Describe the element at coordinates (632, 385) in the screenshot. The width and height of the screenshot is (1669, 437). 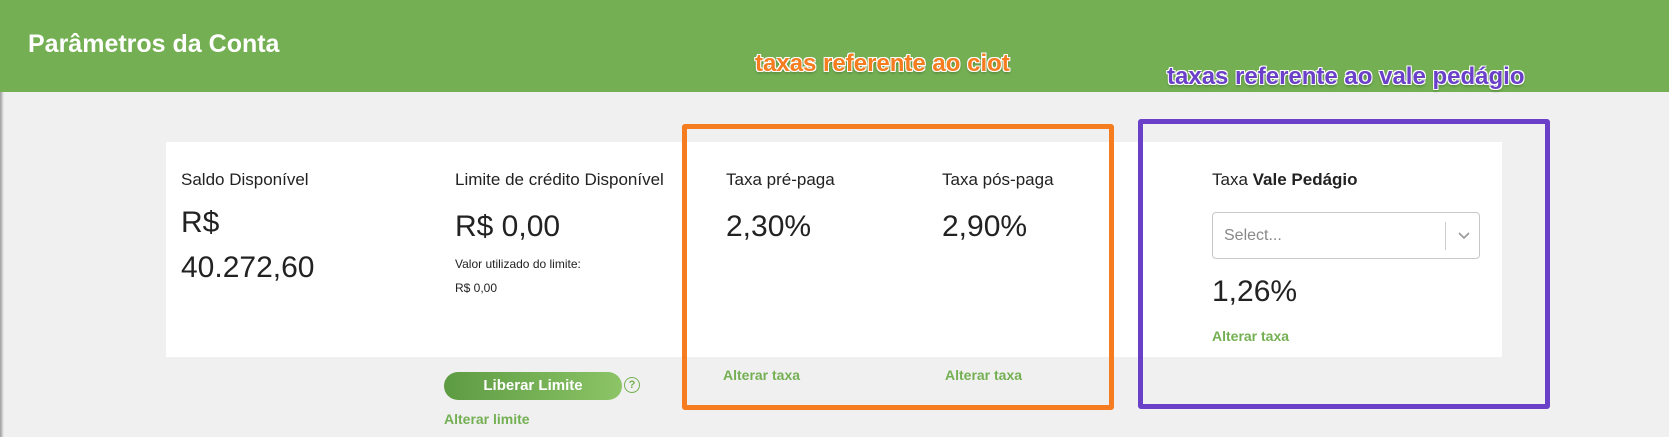
I see `help-circle-icon: ?` at that location.